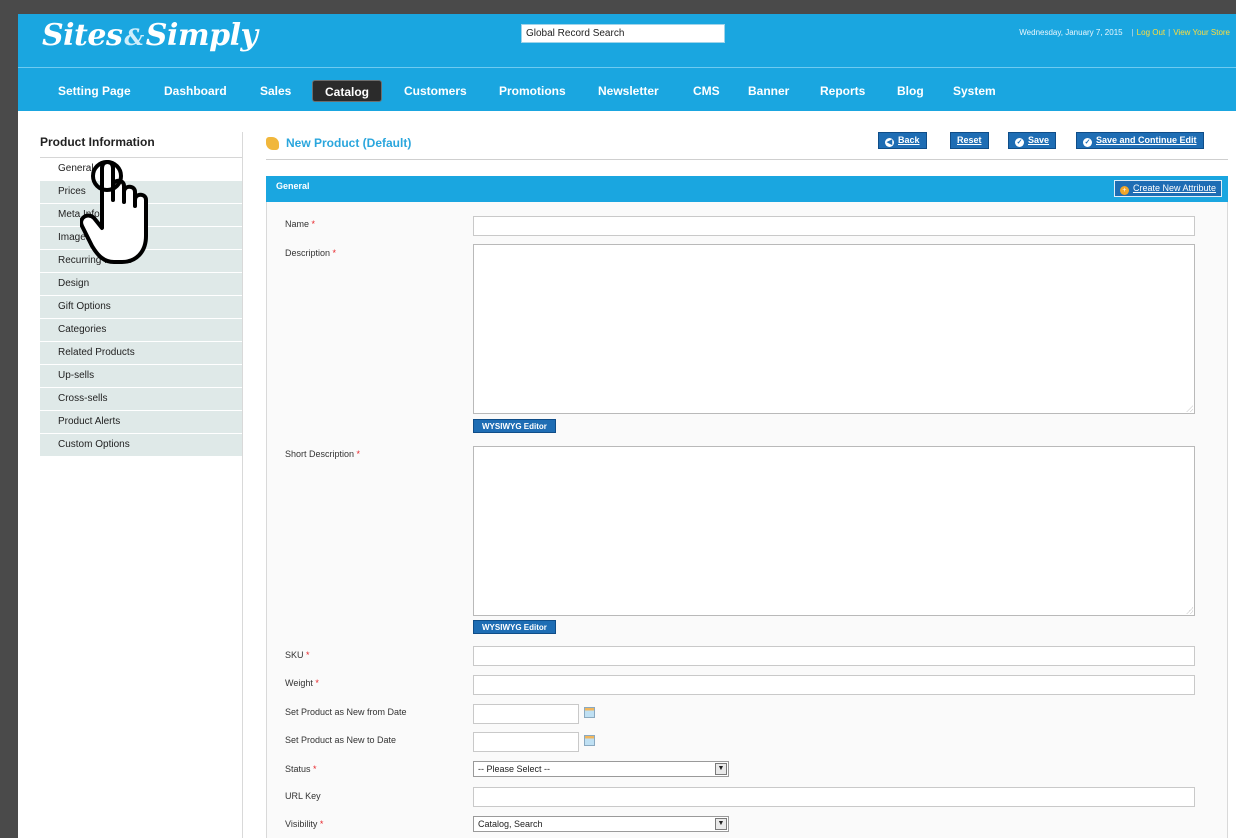 The image size is (1236, 838). Describe the element at coordinates (910, 91) in the screenshot. I see `nav-blog: Blog` at that location.